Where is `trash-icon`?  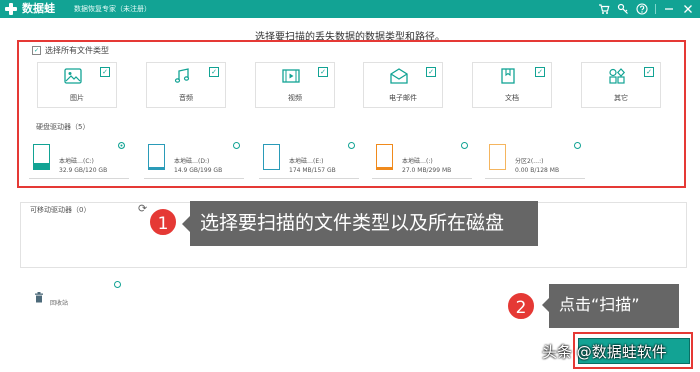 trash-icon is located at coordinates (39, 297).